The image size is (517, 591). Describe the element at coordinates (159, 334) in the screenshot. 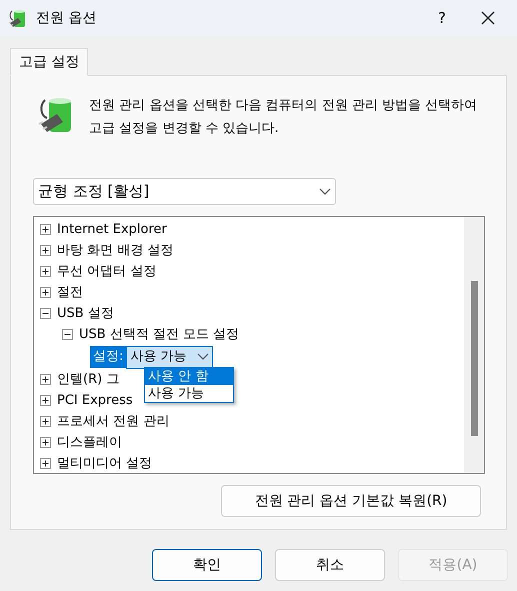

I see `tree-item: USB 선택적 절전 모드 설정` at that location.